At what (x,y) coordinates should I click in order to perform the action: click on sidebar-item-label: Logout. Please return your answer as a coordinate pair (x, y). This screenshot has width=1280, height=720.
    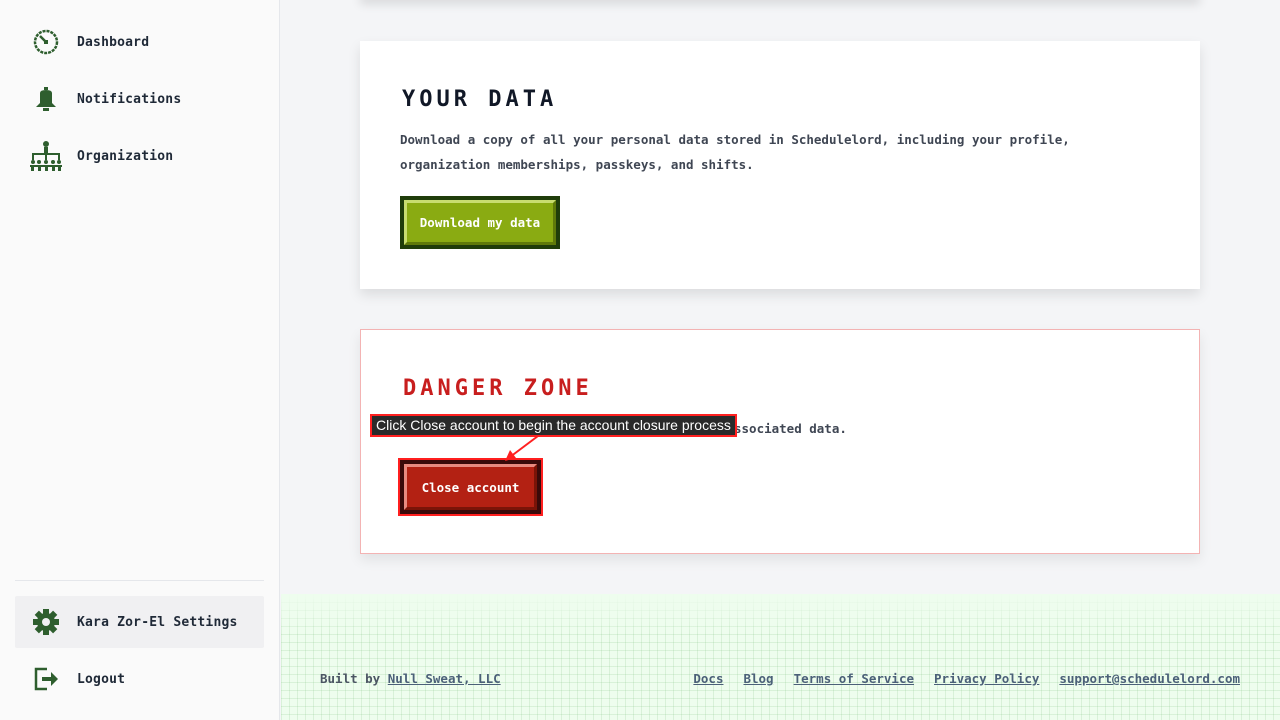
    Looking at the image, I should click on (101, 679).